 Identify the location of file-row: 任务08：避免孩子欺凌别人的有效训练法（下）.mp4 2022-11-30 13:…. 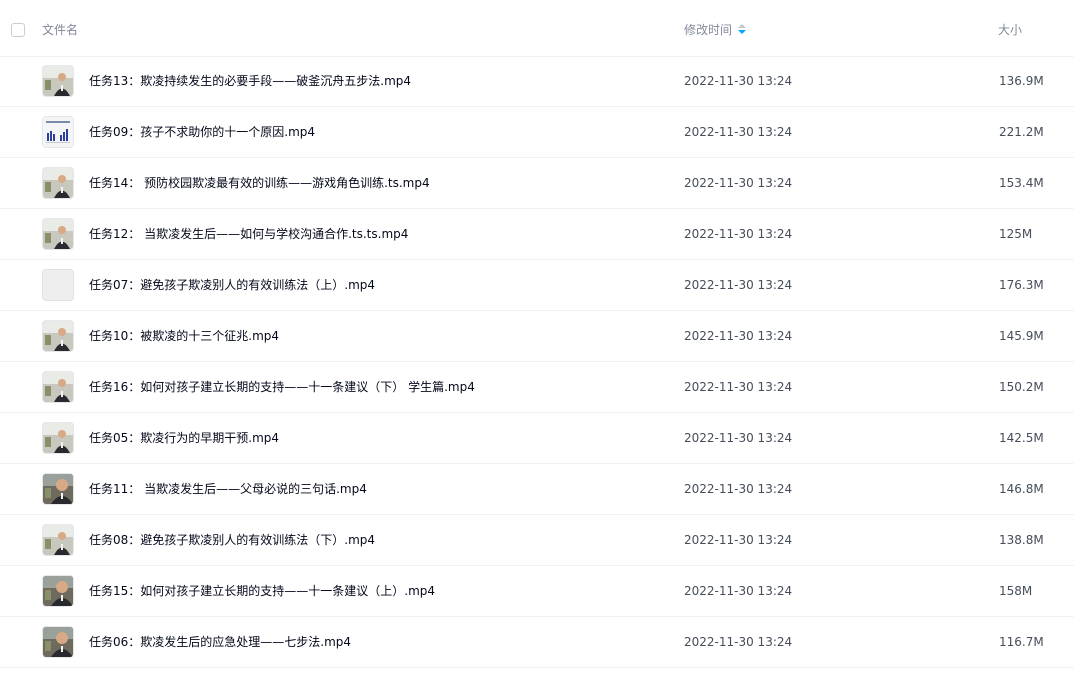
(537, 540).